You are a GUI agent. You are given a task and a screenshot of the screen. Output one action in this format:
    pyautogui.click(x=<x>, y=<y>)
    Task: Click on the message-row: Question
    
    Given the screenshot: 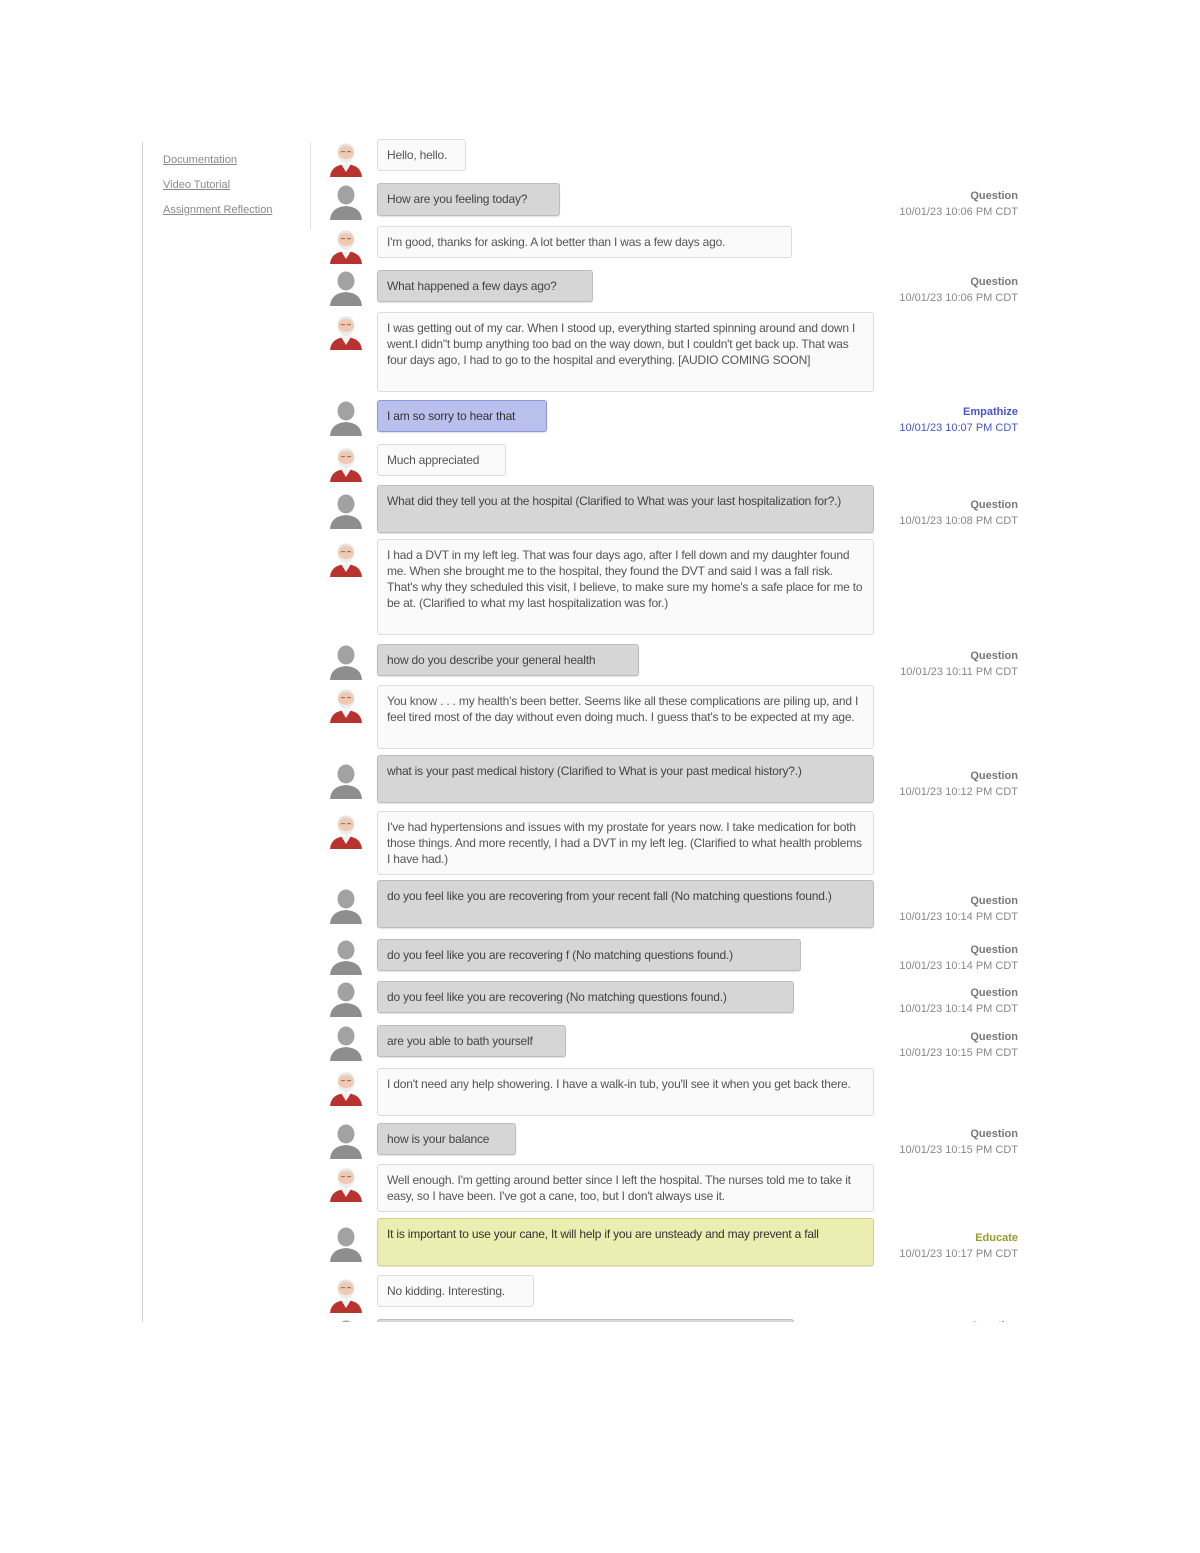 What is the action you would take?
    pyautogui.click(x=680, y=1320)
    